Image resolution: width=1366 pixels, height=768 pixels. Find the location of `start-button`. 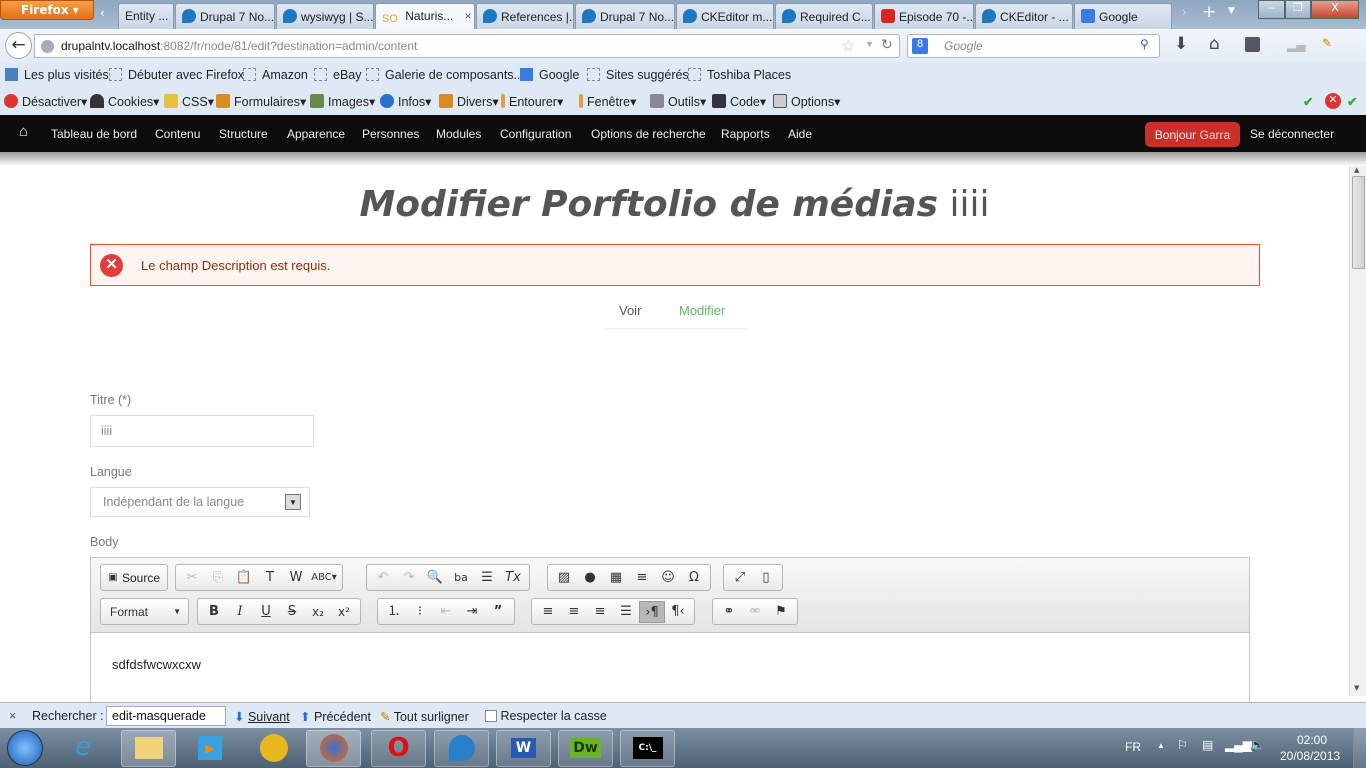

start-button is located at coordinates (25, 748).